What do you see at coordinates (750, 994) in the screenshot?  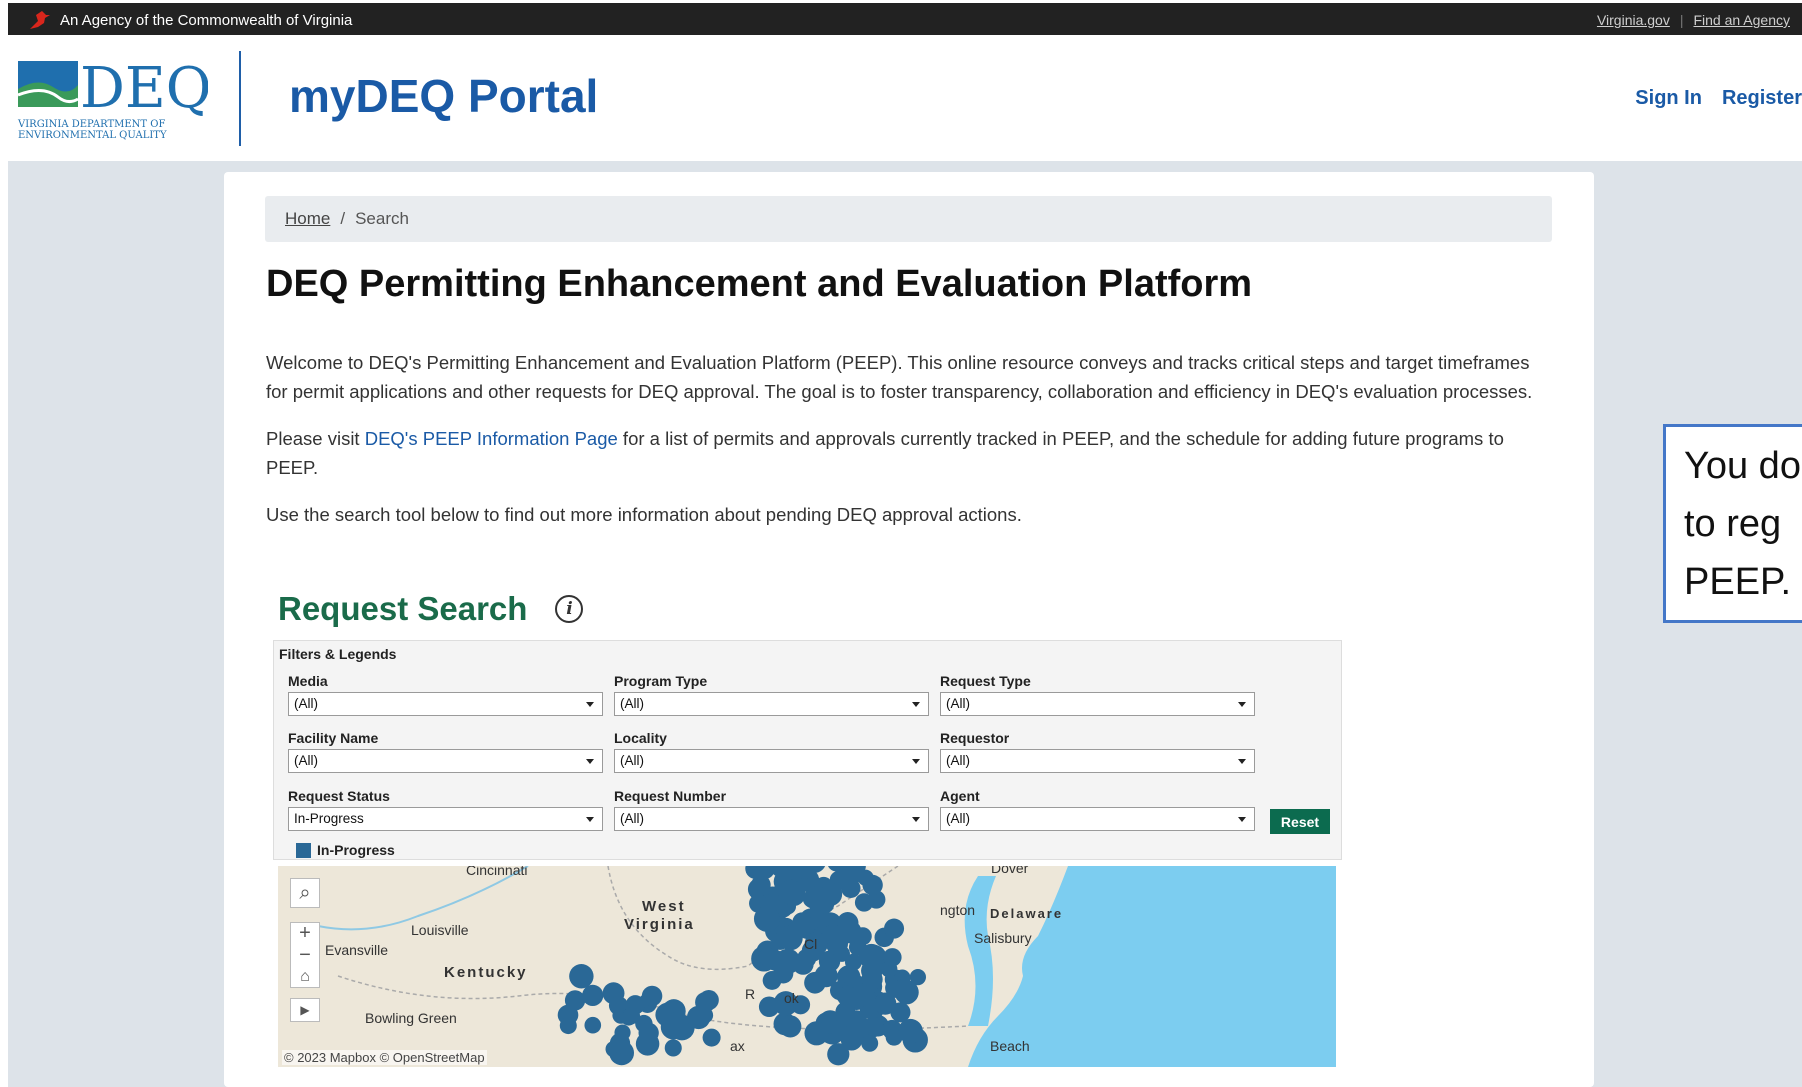 I see `map-label-roanoke: R` at bounding box center [750, 994].